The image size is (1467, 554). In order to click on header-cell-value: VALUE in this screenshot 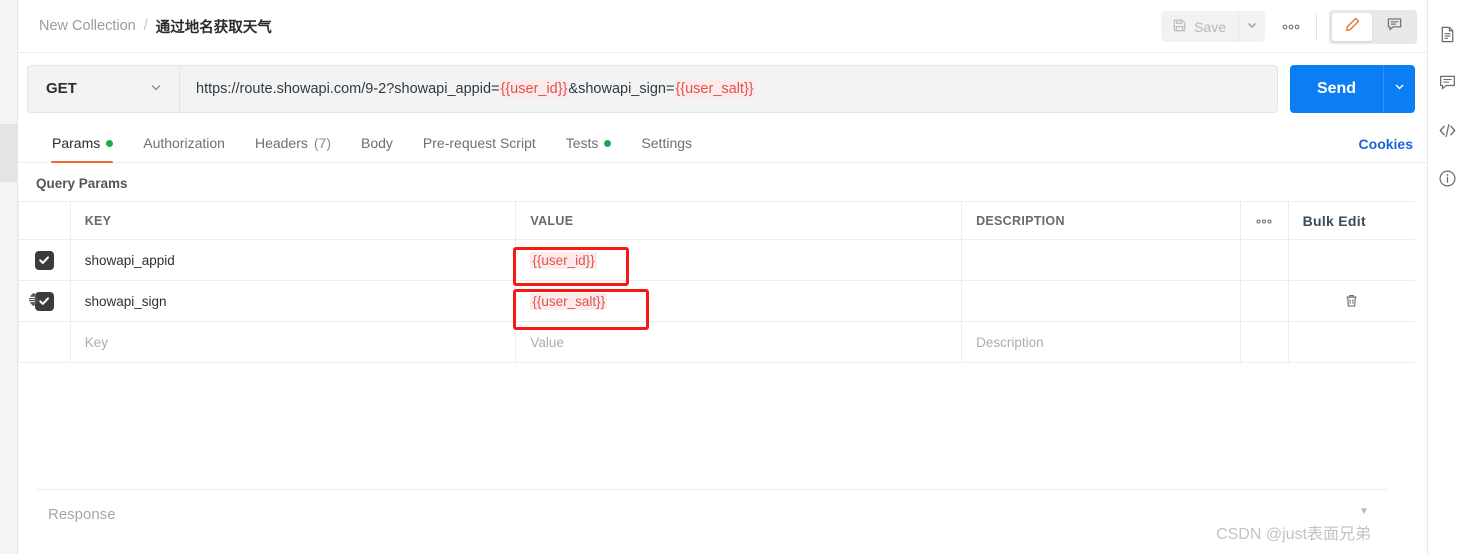, I will do `click(739, 220)`.